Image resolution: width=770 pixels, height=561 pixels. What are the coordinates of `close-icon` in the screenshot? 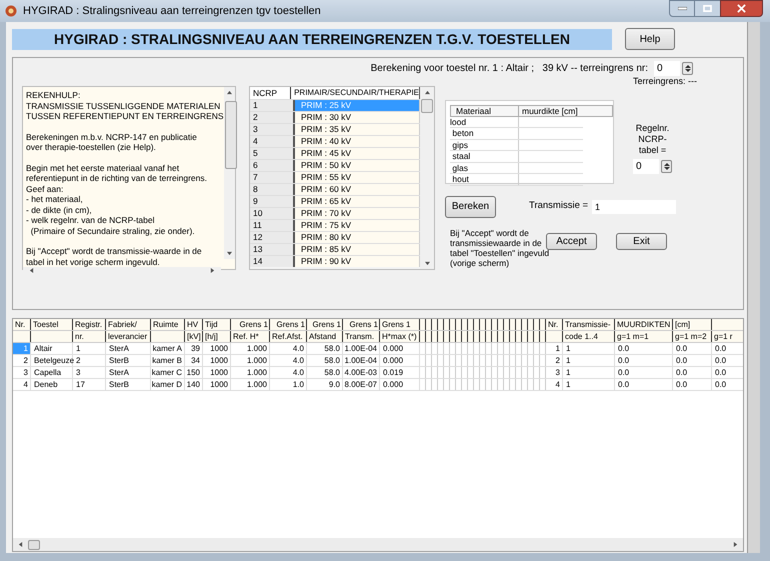 It's located at (741, 8).